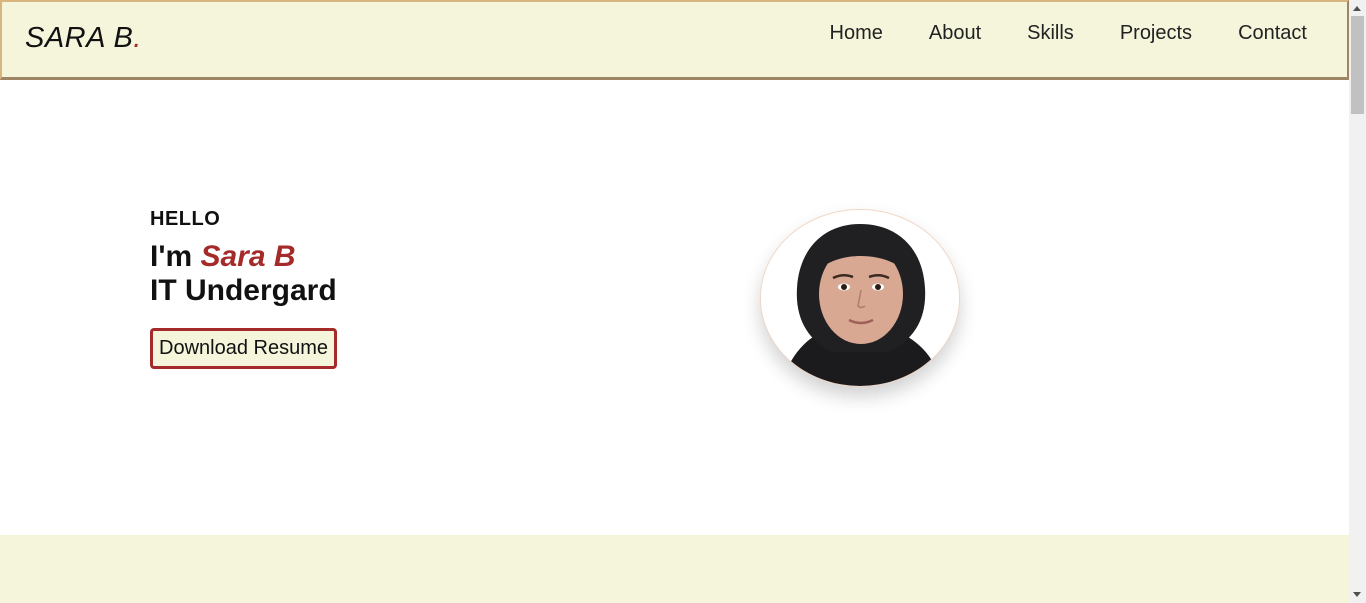 The image size is (1366, 603). I want to click on logo-text: SARA B, so click(79, 38).